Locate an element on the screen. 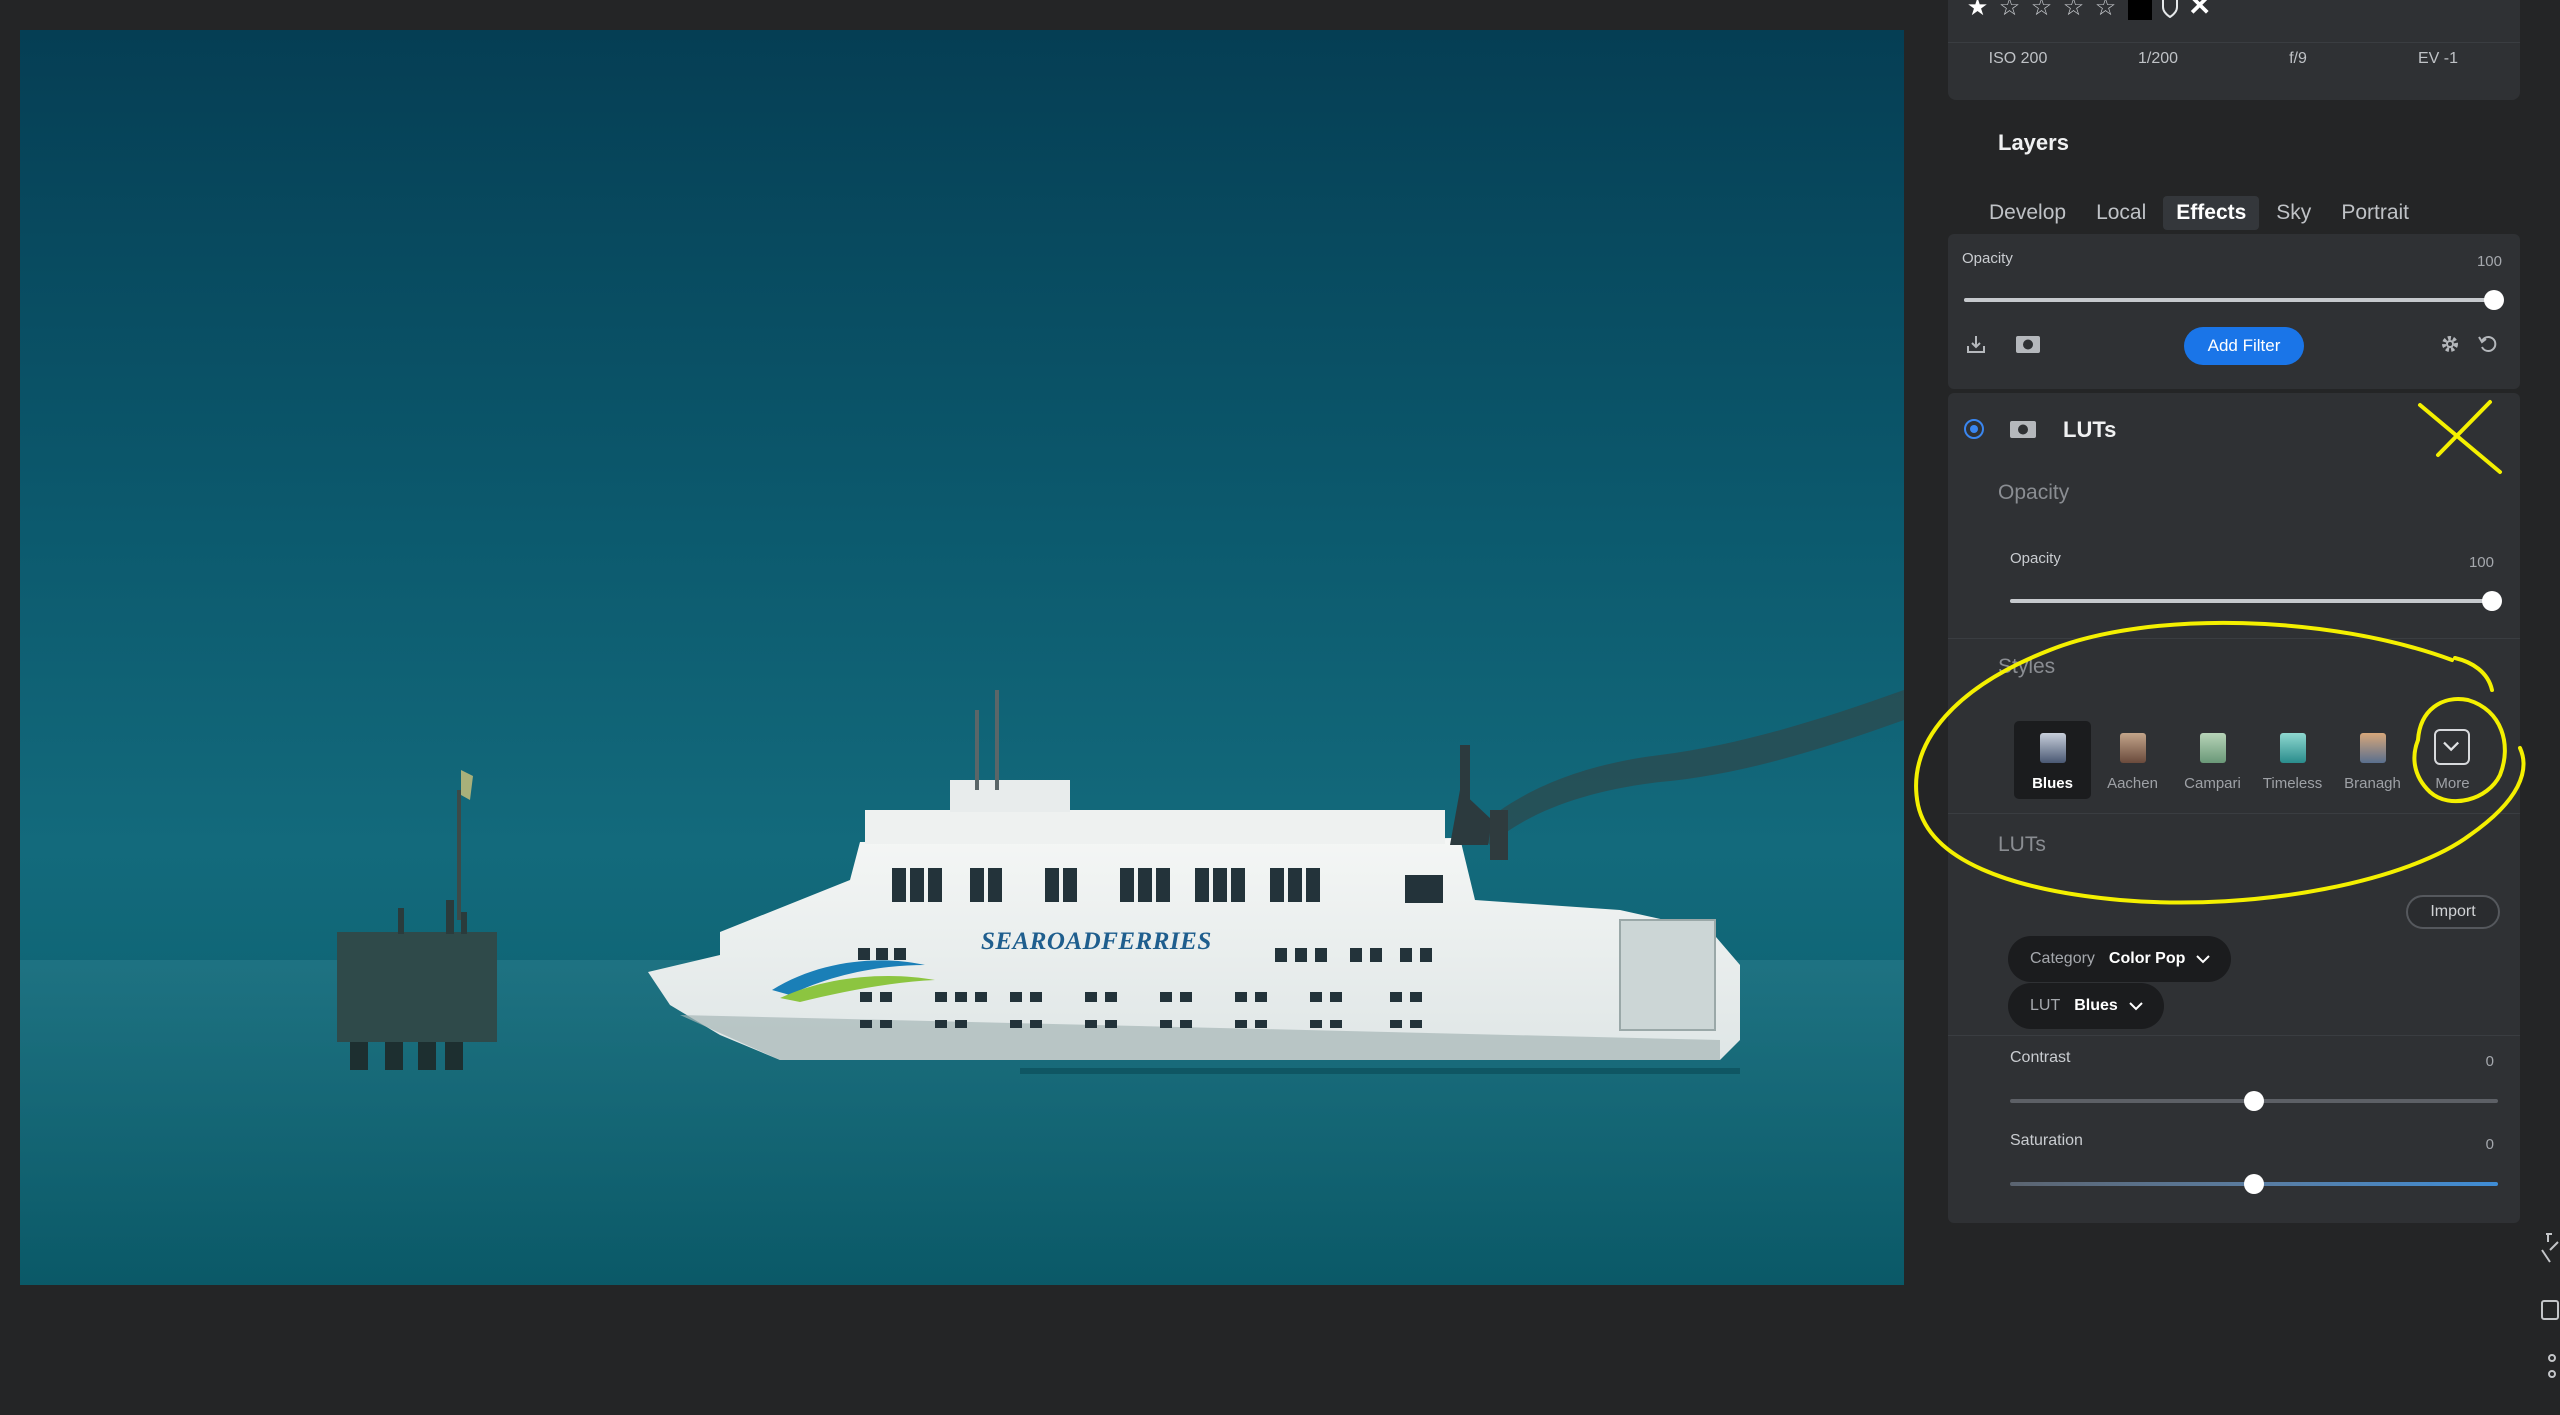 The width and height of the screenshot is (2560, 1415). import-button: Import is located at coordinates (2453, 912).